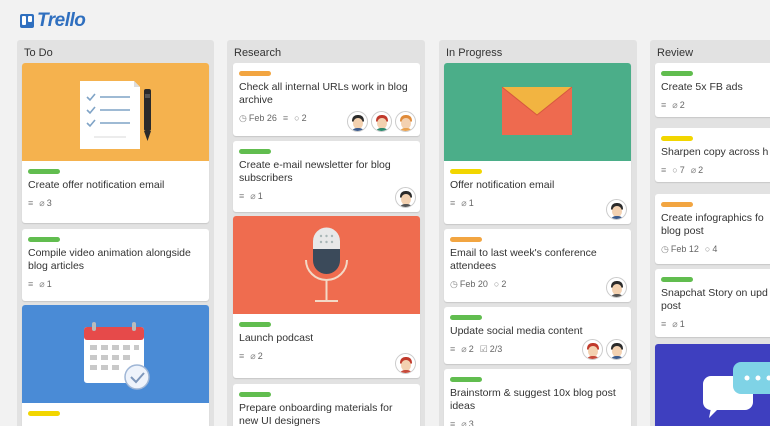 Image resolution: width=770 pixels, height=426 pixels. What do you see at coordinates (53, 21) in the screenshot?
I see `trello-logo: Trello` at bounding box center [53, 21].